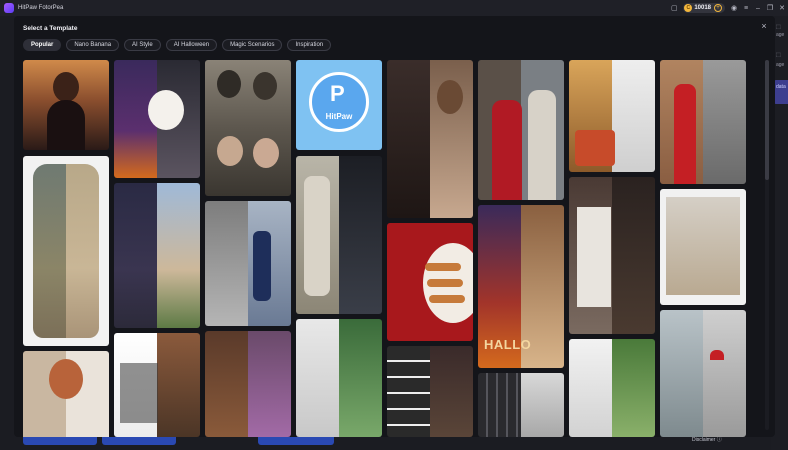 This screenshot has height=450, width=788. I want to click on template-card-redhead-portrait, so click(66, 394).